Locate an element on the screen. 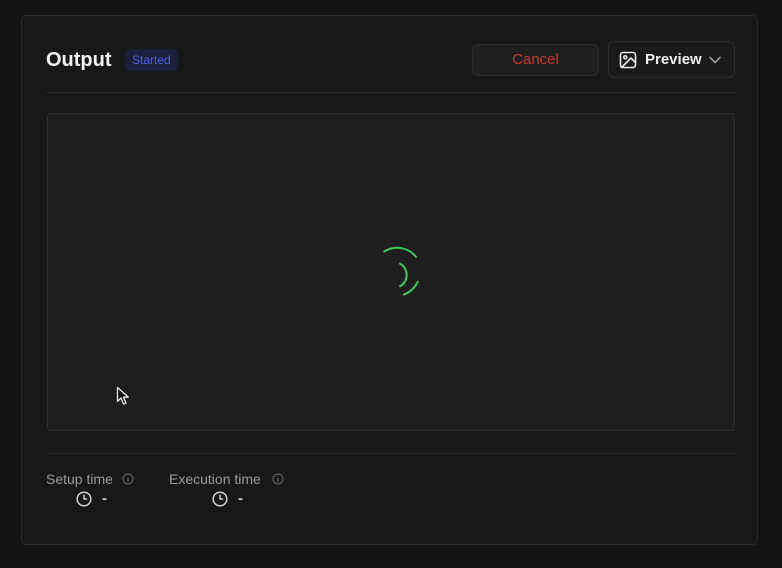 Image resolution: width=782 pixels, height=568 pixels. setup-time-value: - is located at coordinates (104, 498).